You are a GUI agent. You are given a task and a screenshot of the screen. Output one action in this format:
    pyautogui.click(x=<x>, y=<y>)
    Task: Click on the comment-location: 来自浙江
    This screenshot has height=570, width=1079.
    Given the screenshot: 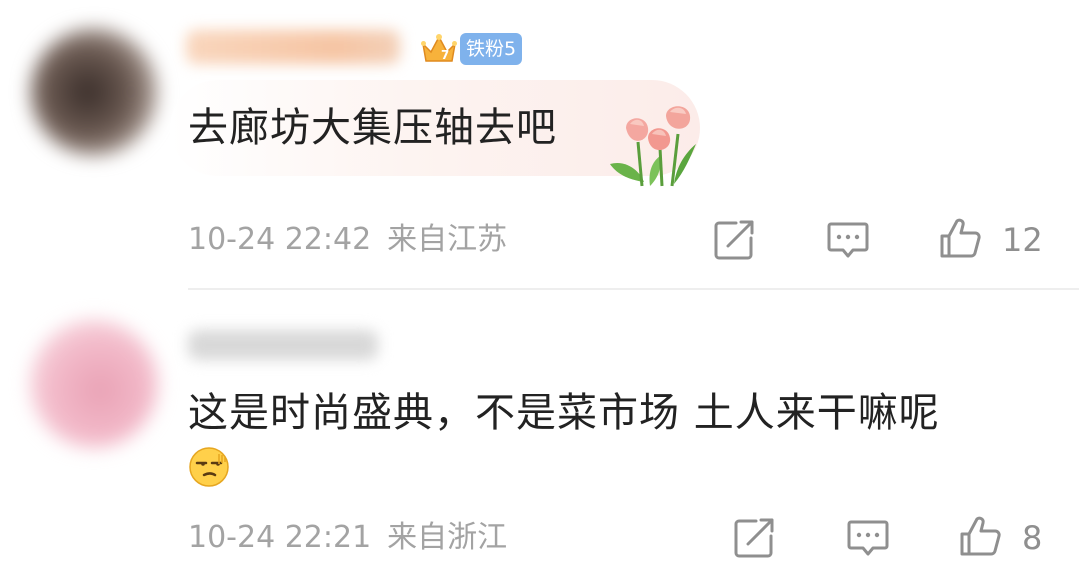 What is the action you would take?
    pyautogui.click(x=447, y=537)
    